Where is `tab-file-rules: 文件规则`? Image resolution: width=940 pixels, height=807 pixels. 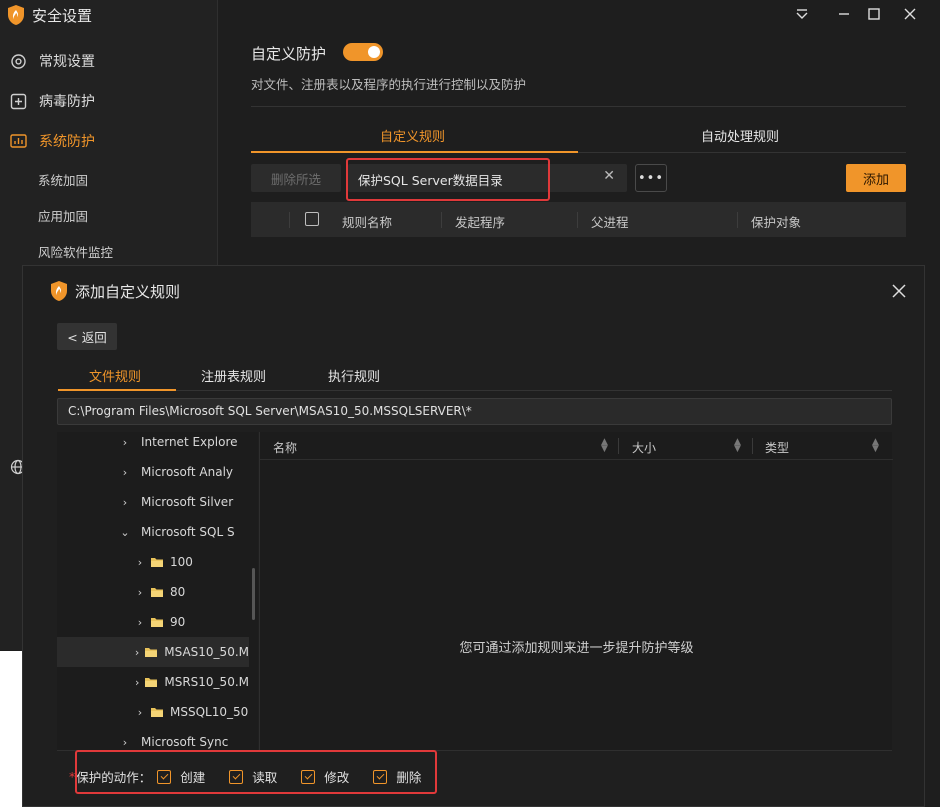 tab-file-rules: 文件规则 is located at coordinates (115, 375).